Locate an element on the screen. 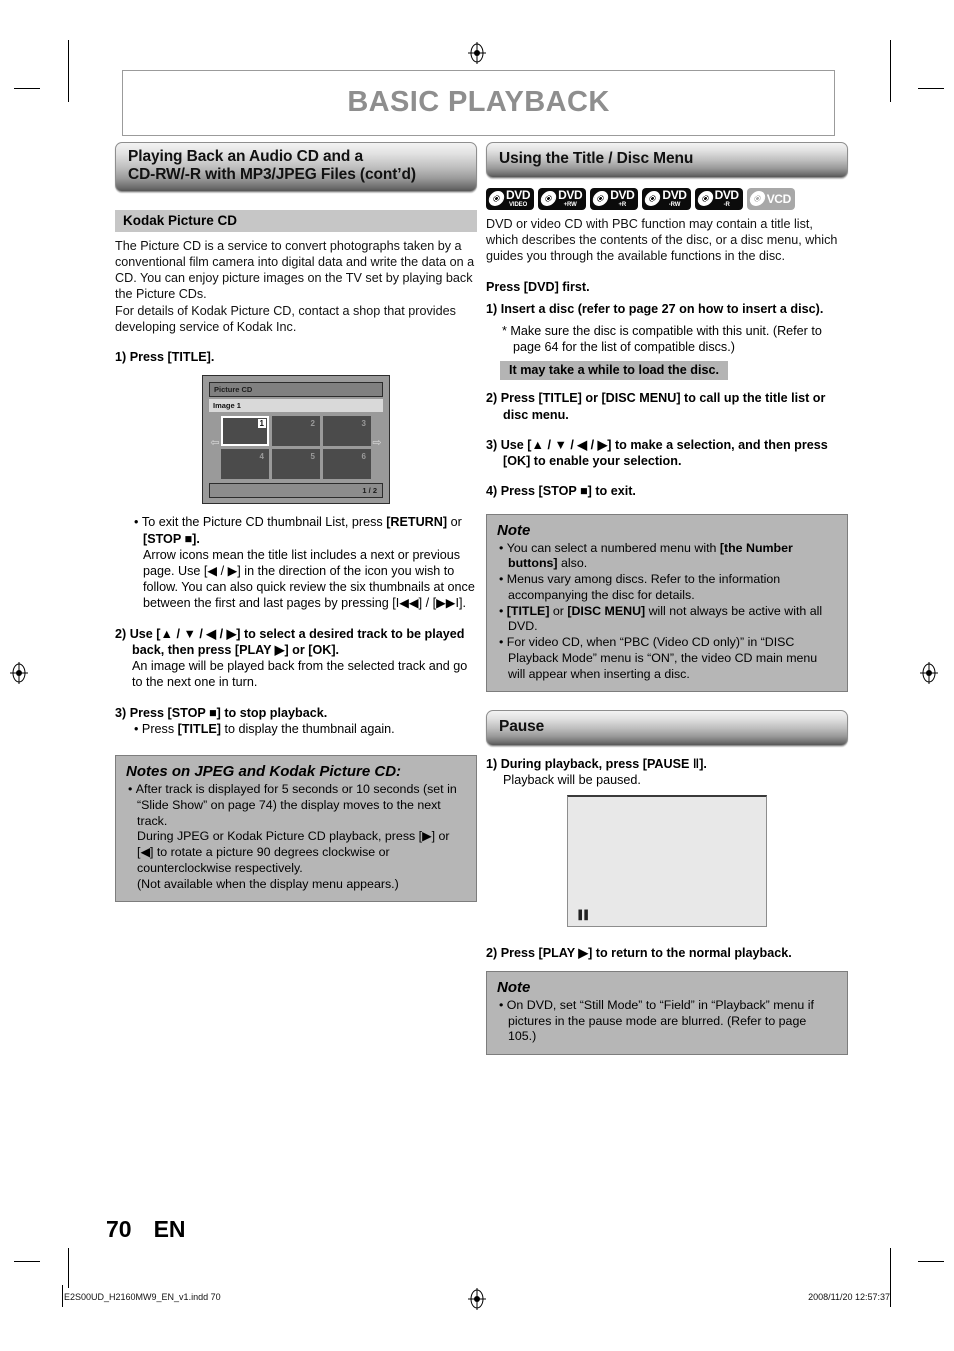 The height and width of the screenshot is (1351, 954). pause-section-header-text: Pause is located at coordinates (522, 727).